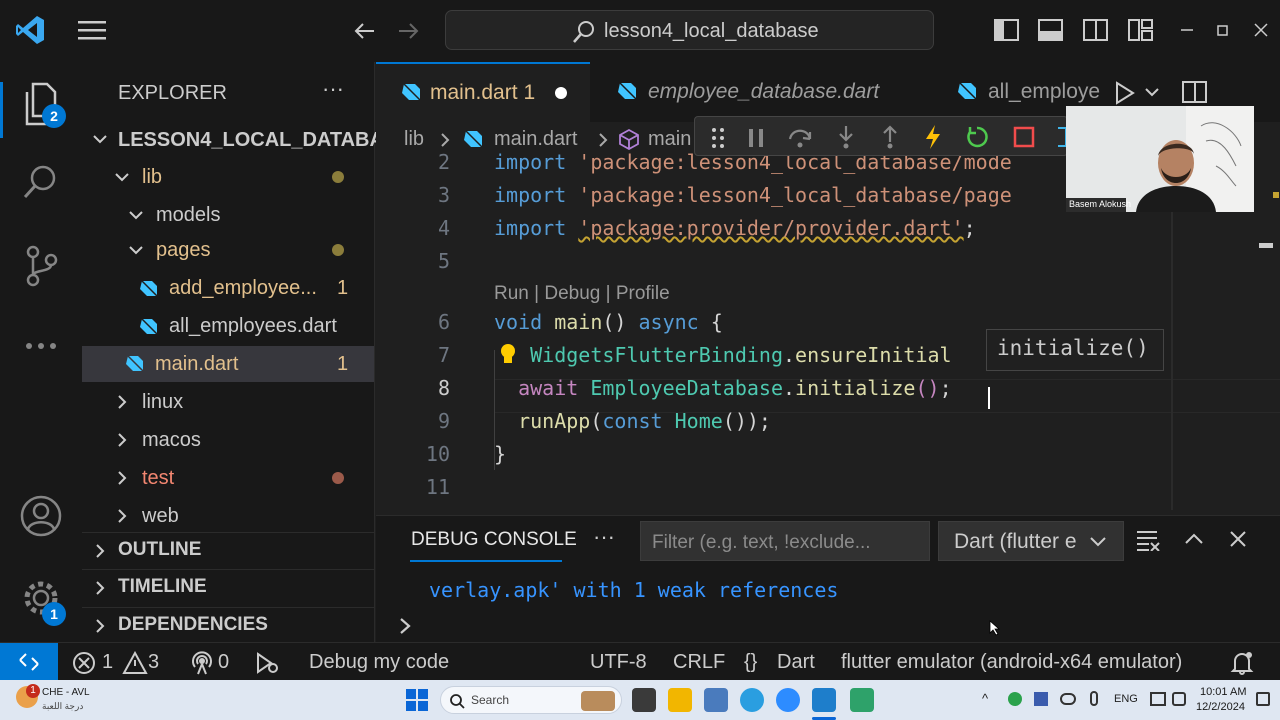 This screenshot has width=1280, height=720. What do you see at coordinates (414, 139) in the screenshot?
I see `breadcrumb-folder: lib` at bounding box center [414, 139].